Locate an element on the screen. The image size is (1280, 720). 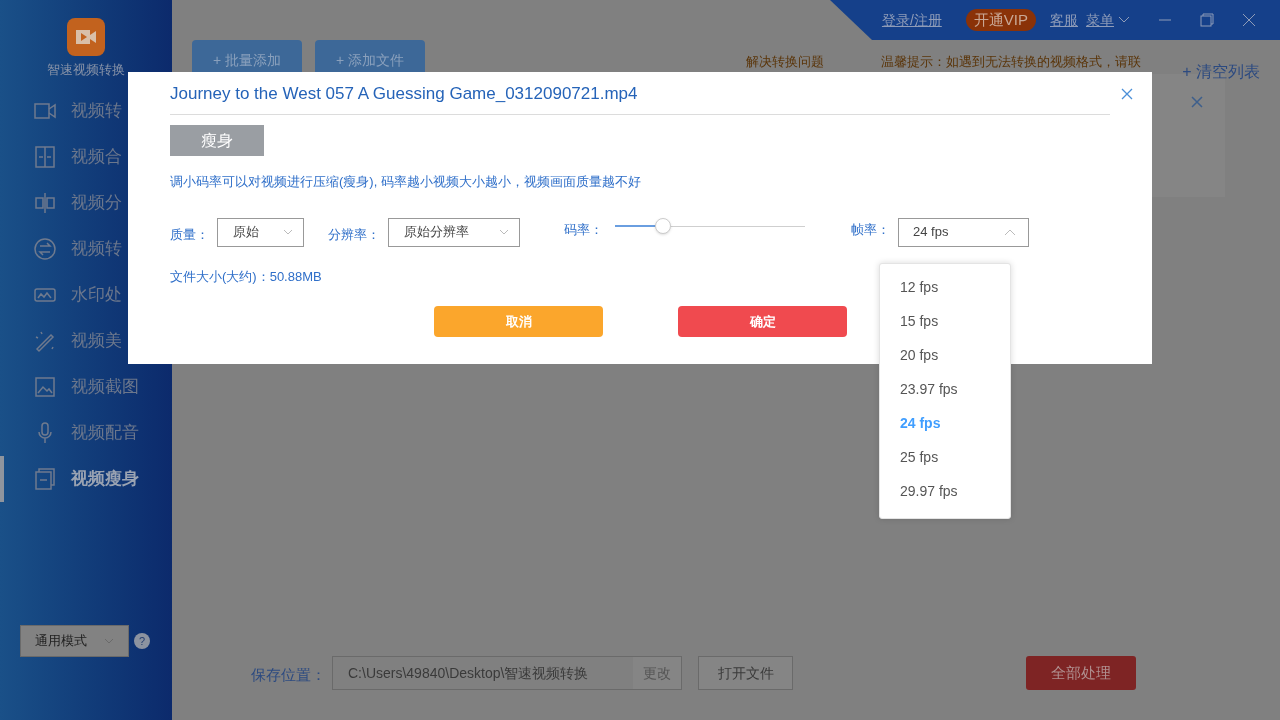
sidebar-item: 视频配音 is located at coordinates (86, 432).